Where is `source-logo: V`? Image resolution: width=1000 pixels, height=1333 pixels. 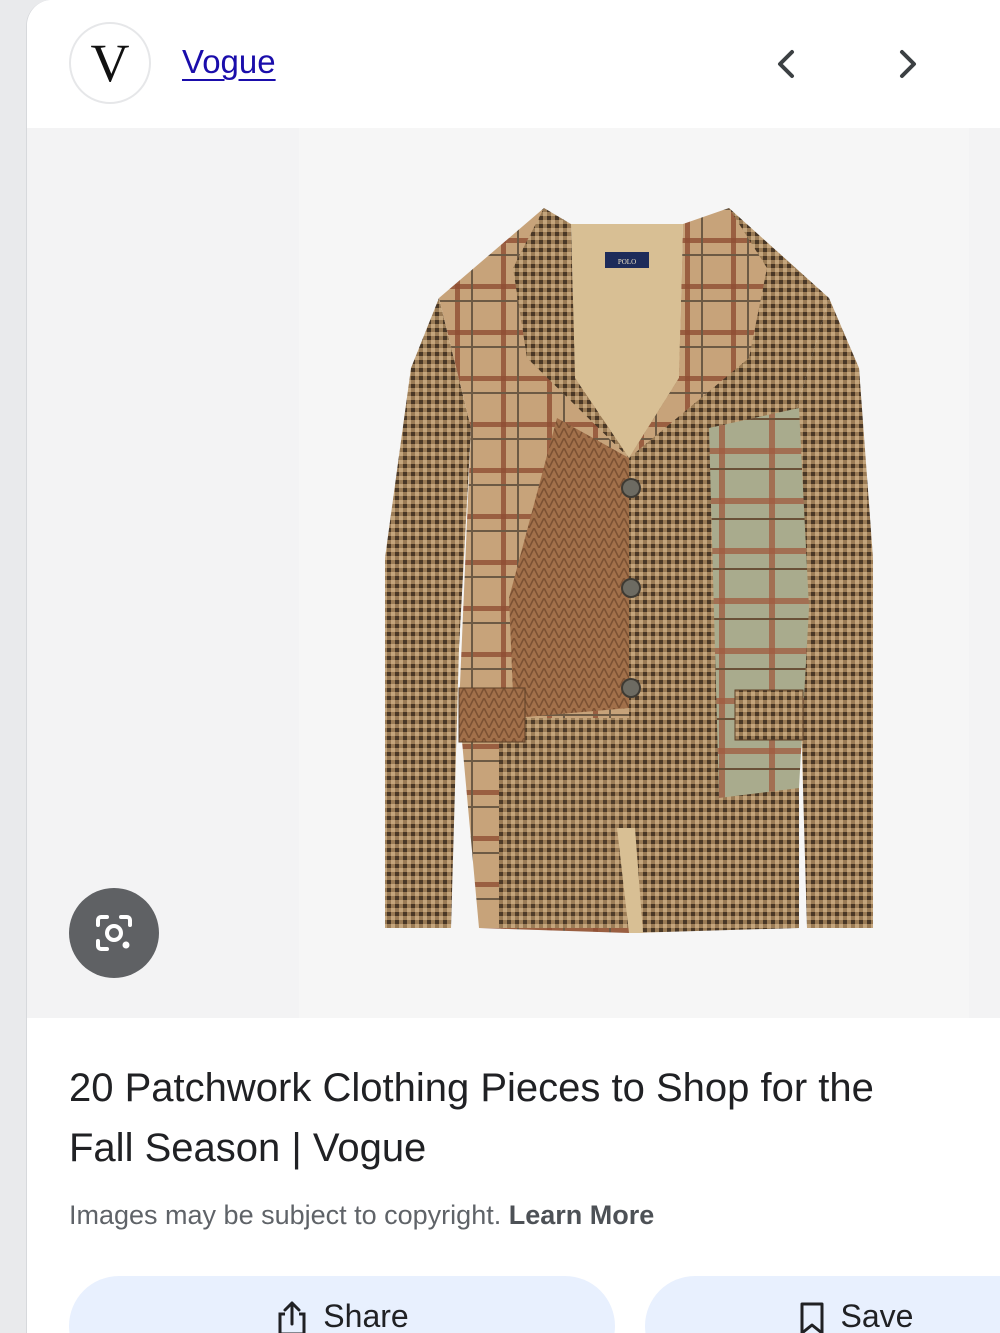
source-logo: V is located at coordinates (110, 63).